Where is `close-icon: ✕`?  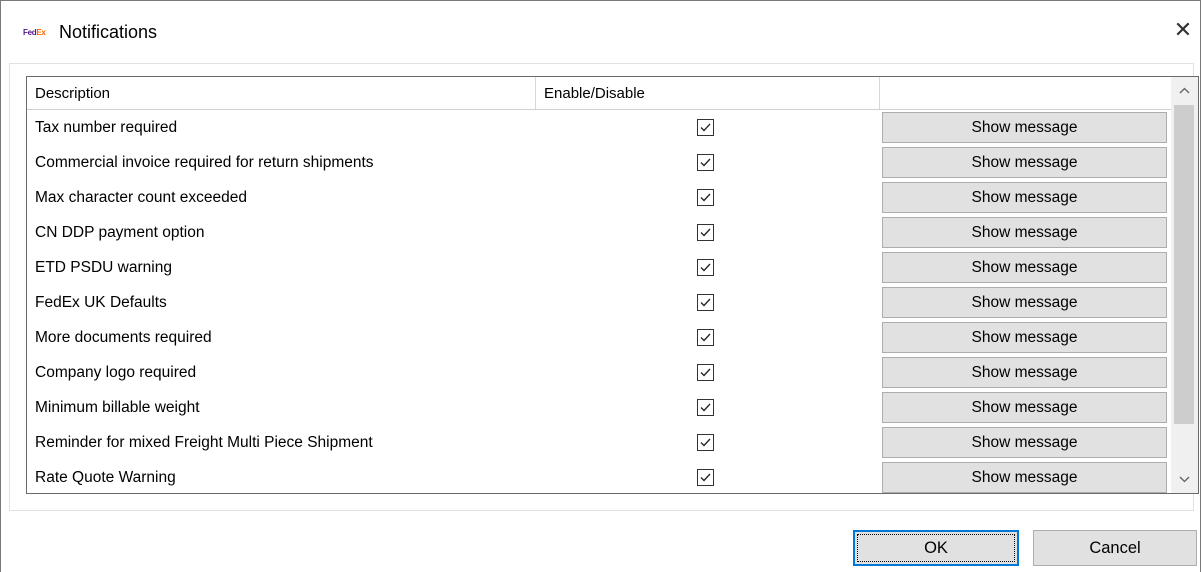 close-icon: ✕ is located at coordinates (1183, 29).